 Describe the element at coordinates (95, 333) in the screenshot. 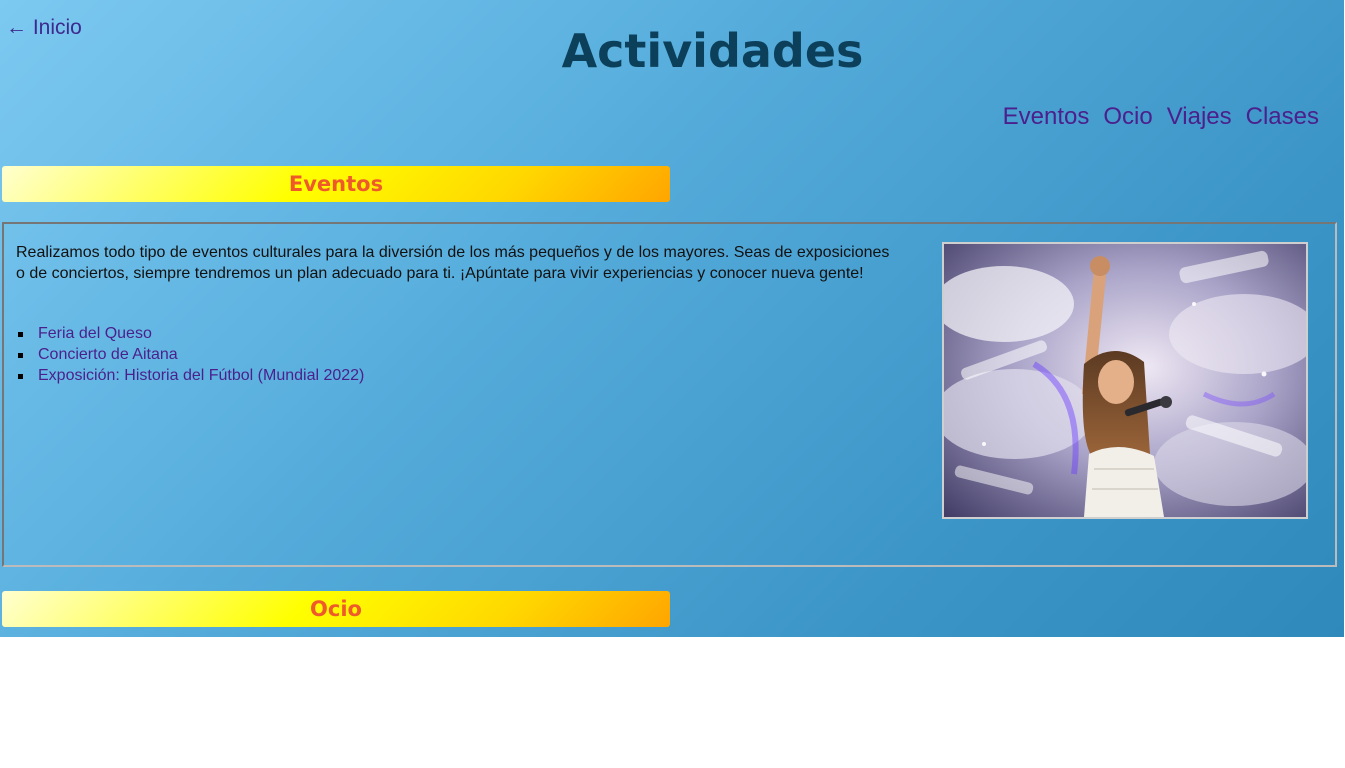

I see `event-link-feria-del-queso: Feria del Queso` at that location.